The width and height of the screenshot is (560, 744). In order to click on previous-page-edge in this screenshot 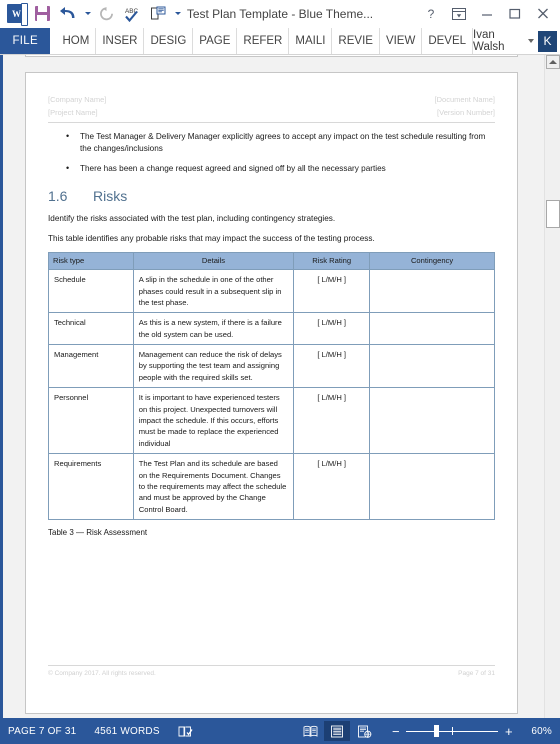, I will do `click(271, 56)`.